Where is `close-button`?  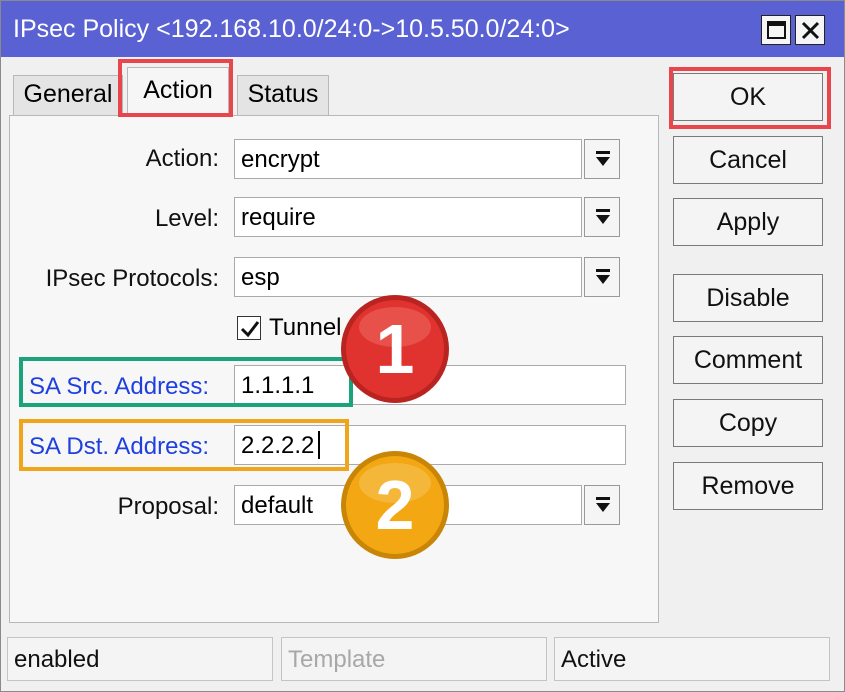 close-button is located at coordinates (810, 30).